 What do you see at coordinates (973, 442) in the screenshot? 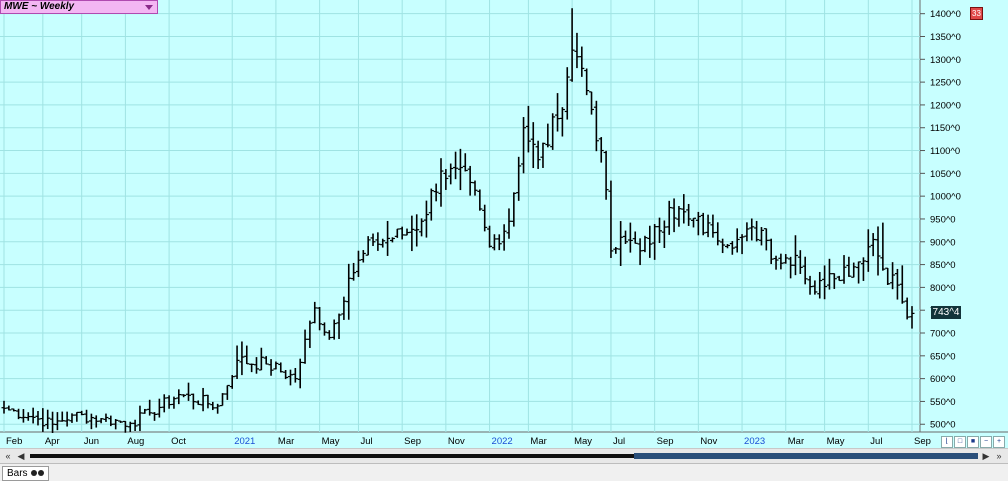
I see `zoom-box-icon: ■` at bounding box center [973, 442].